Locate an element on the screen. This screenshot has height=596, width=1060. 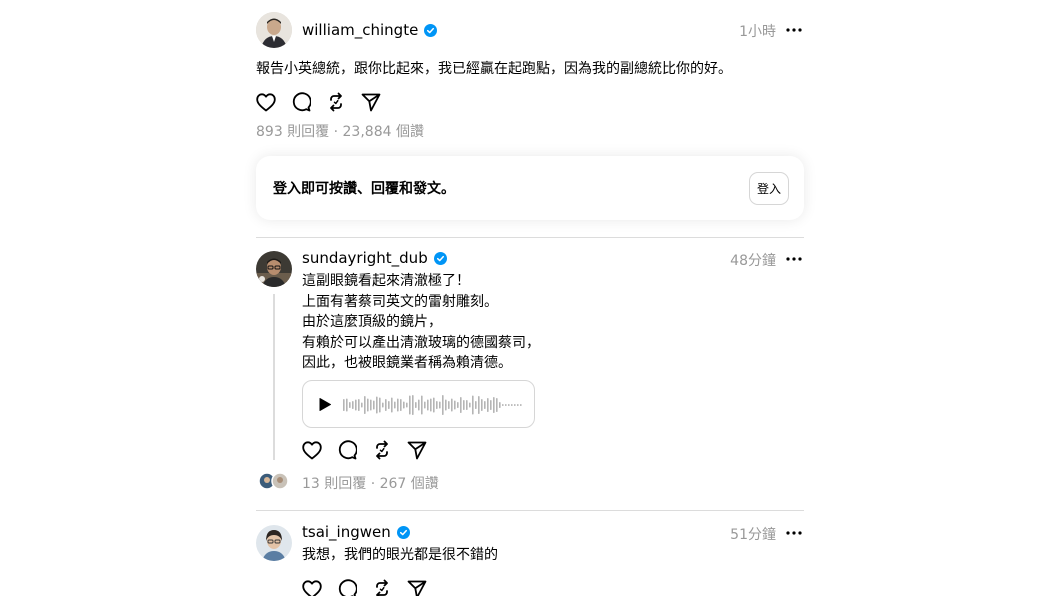
username-text: sundayright_dub is located at coordinates (365, 258).